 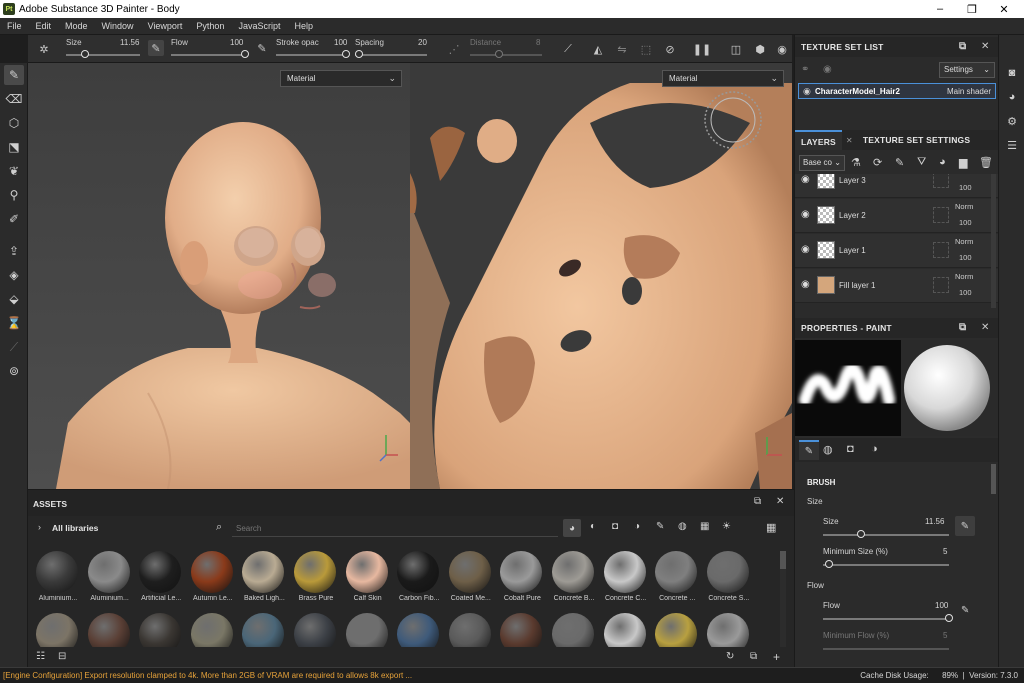 What do you see at coordinates (886, 565) in the screenshot?
I see `min-size-slider` at bounding box center [886, 565].